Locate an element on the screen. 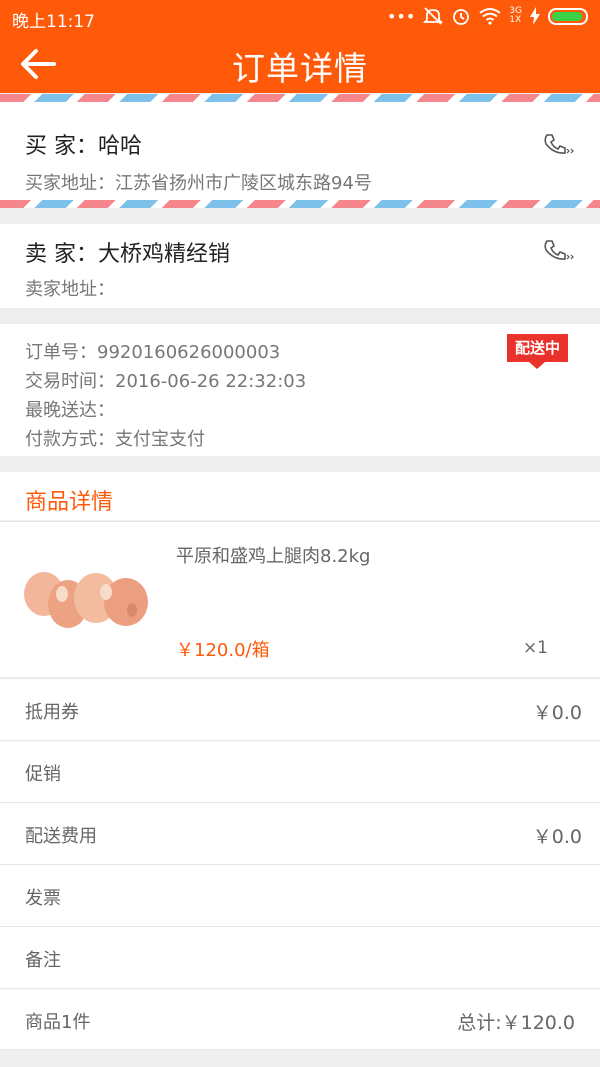 This screenshot has width=600, height=1067. buyer-label: 买 家： is located at coordinates (61, 146).